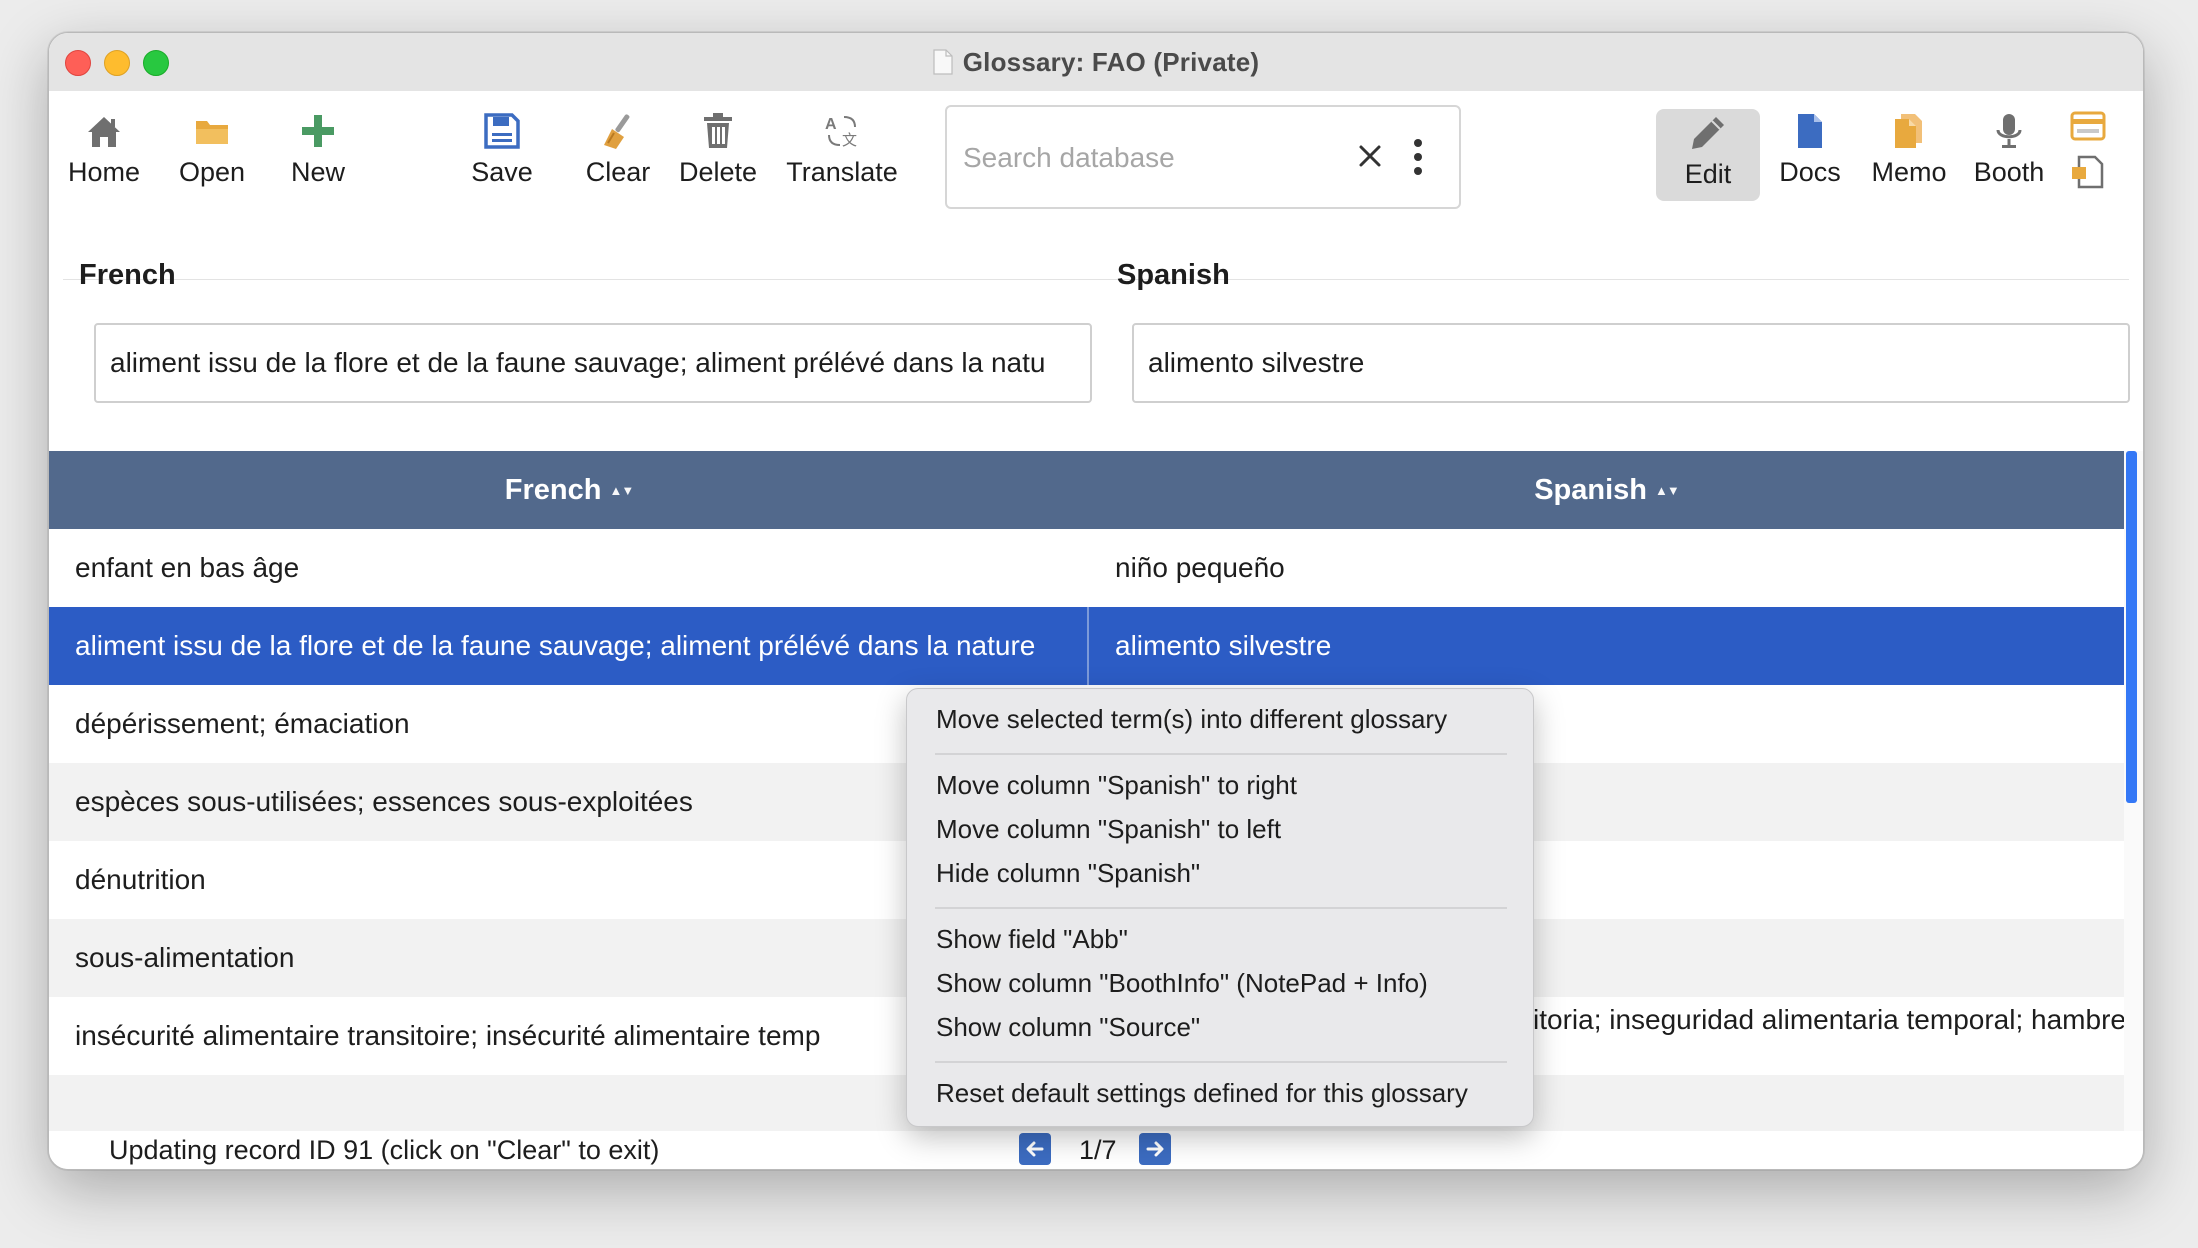  Describe the element at coordinates (1909, 152) in the screenshot. I see `memo-button: Memo` at that location.